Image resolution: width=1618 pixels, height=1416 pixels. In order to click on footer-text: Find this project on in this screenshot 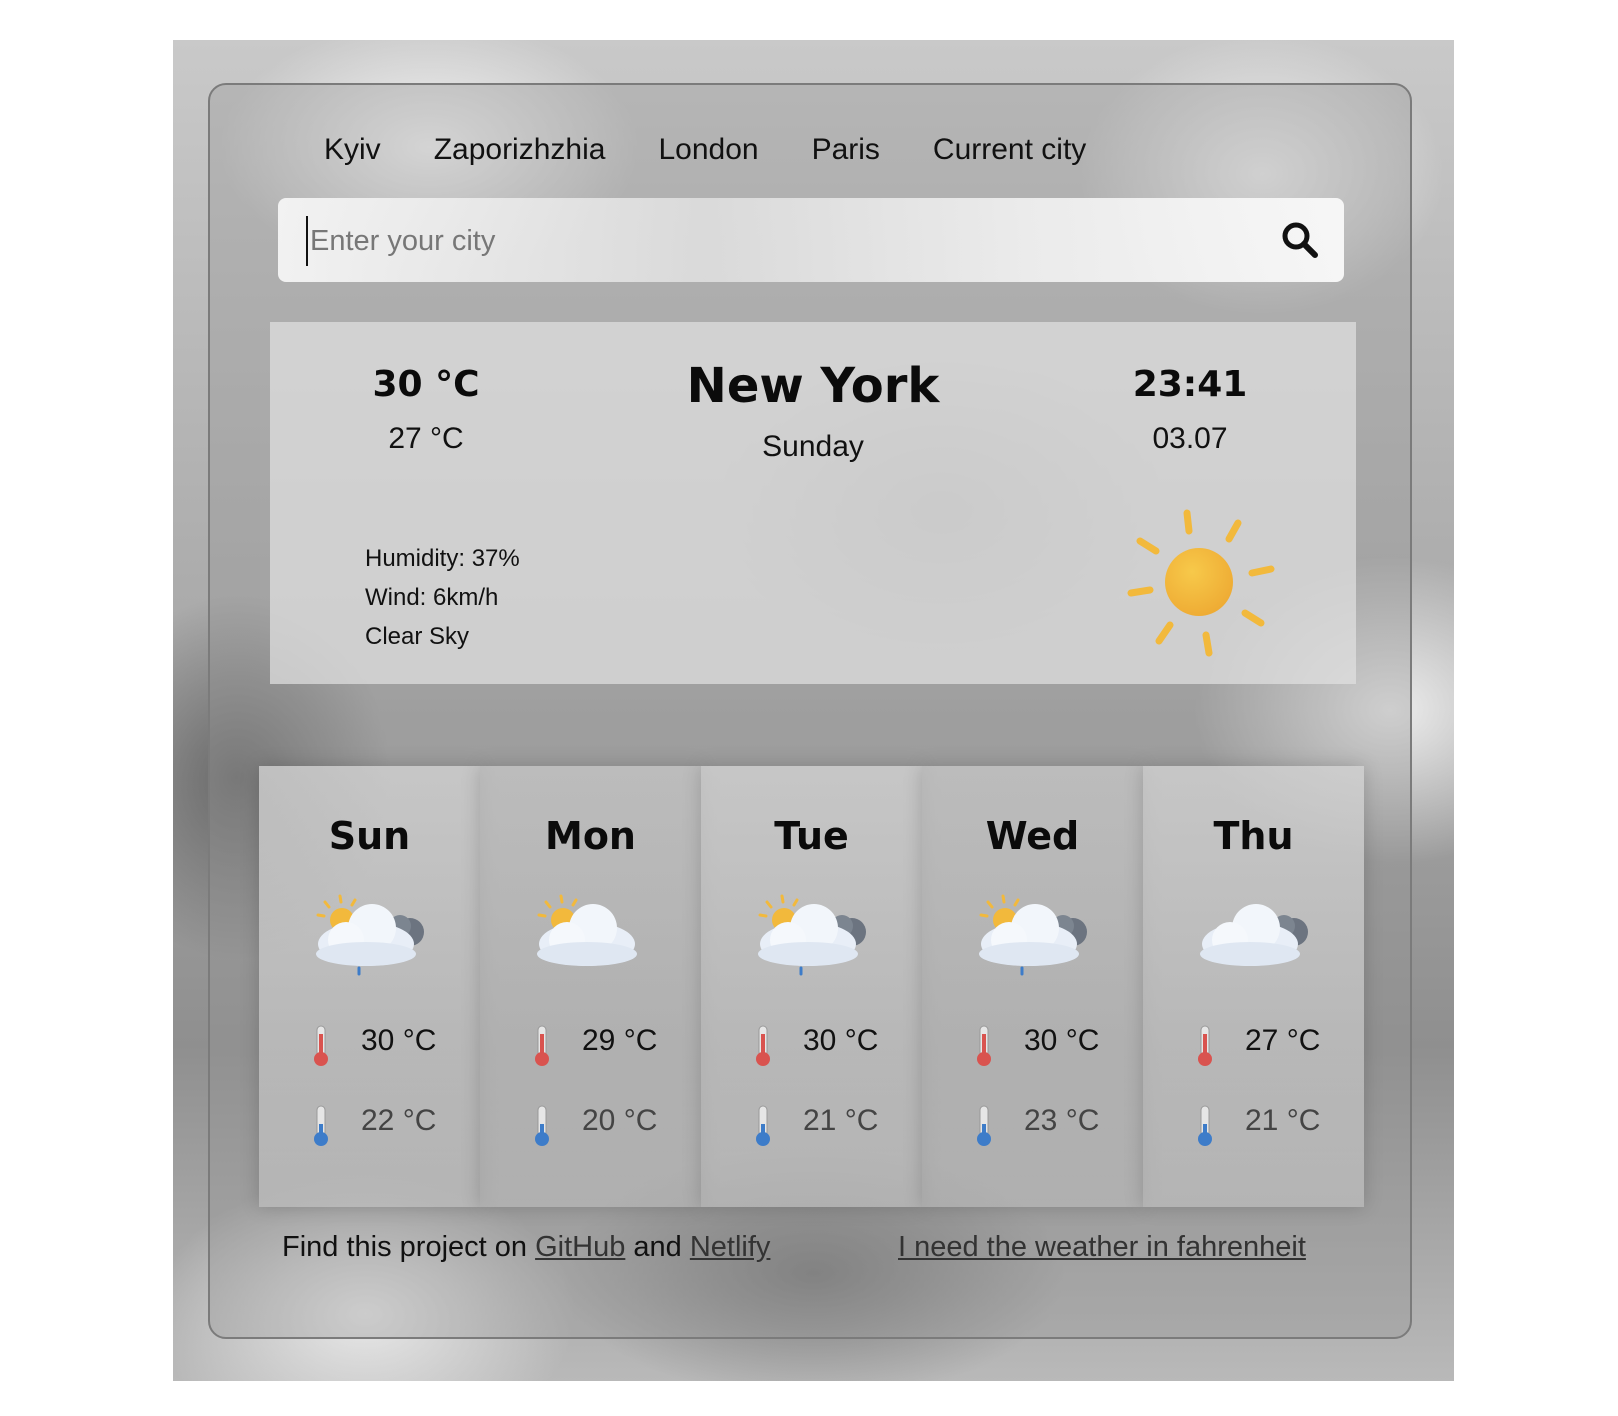, I will do `click(409, 1247)`.